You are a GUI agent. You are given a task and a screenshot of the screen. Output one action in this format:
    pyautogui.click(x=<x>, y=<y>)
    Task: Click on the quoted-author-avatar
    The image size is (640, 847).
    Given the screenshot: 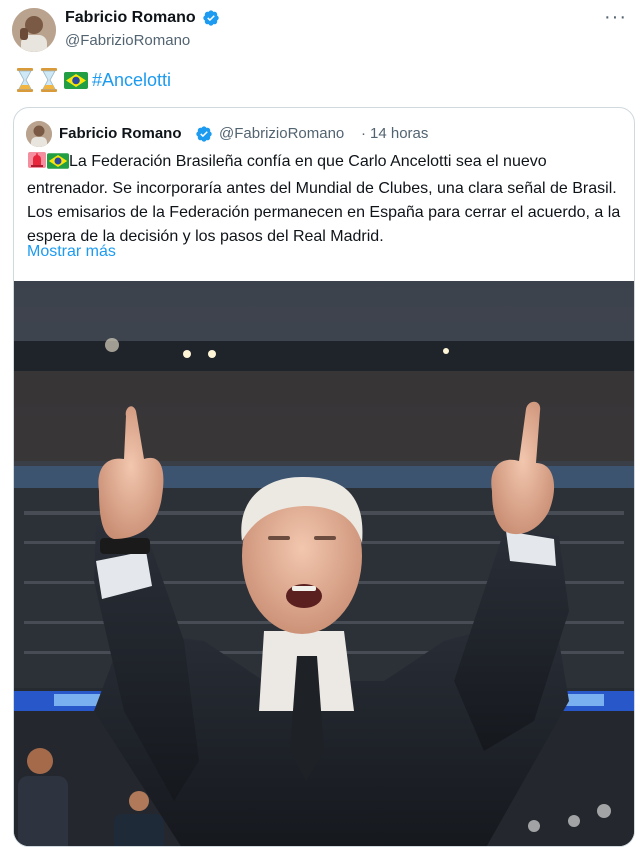 What is the action you would take?
    pyautogui.click(x=39, y=134)
    